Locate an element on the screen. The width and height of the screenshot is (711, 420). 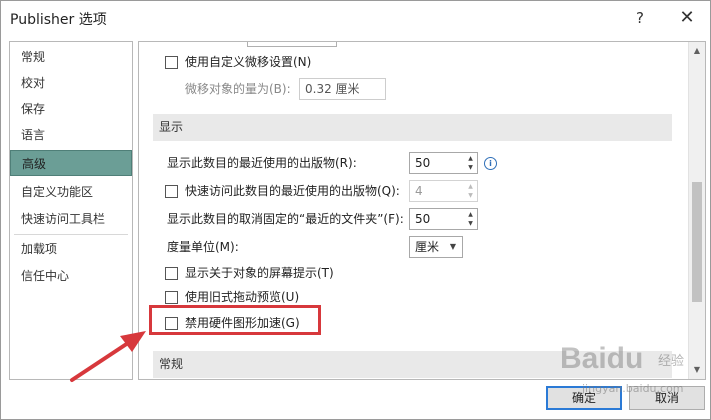
close-icon: ✕ is located at coordinates (687, 18).